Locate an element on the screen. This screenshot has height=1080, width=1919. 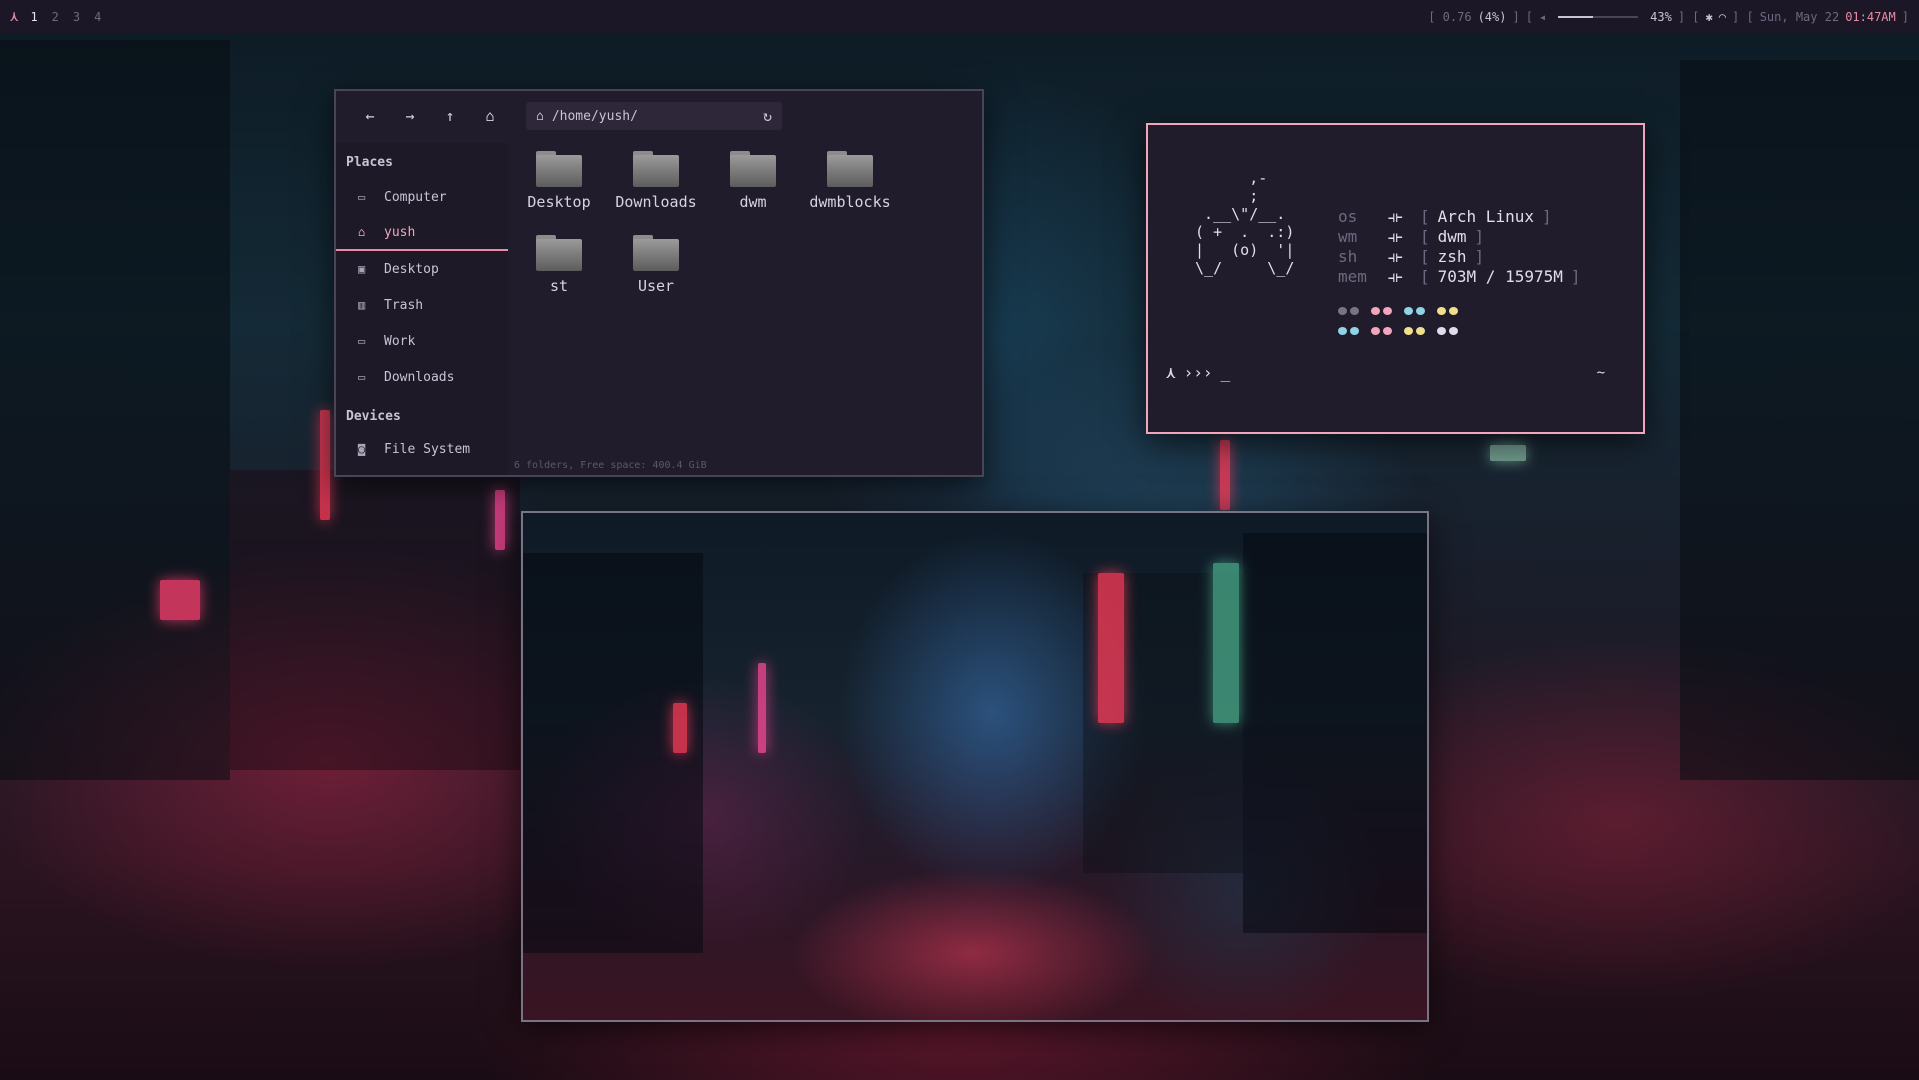
location-path: /home/yush/ is located at coordinates (594, 116).